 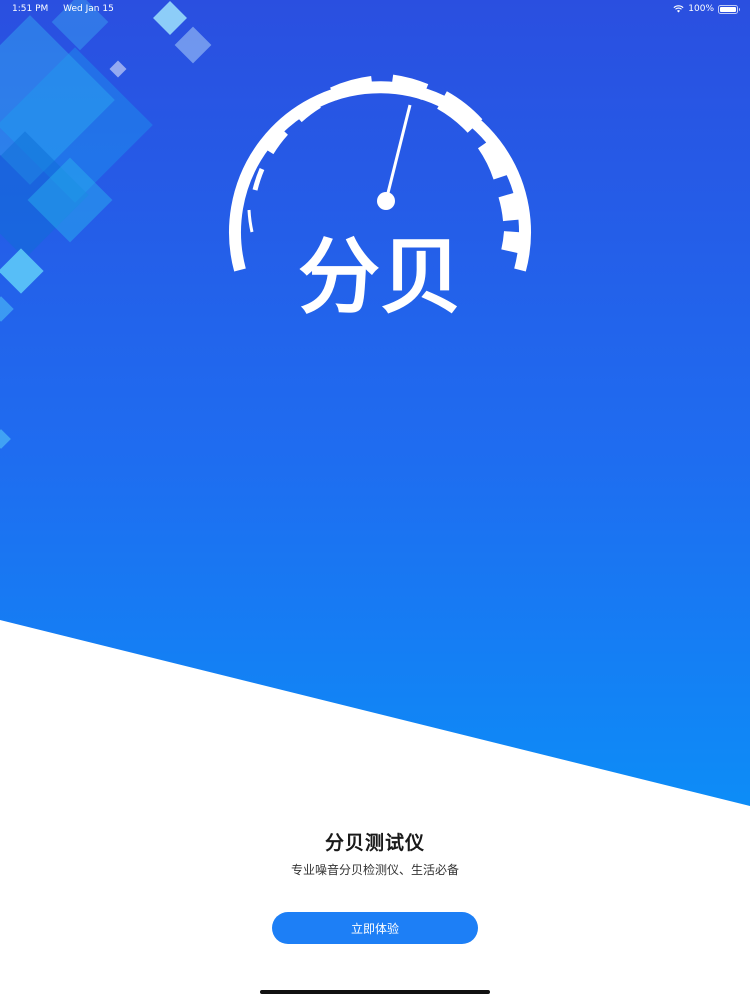 What do you see at coordinates (374, 843) in the screenshot?
I see `app-title: 分贝测试仪` at bounding box center [374, 843].